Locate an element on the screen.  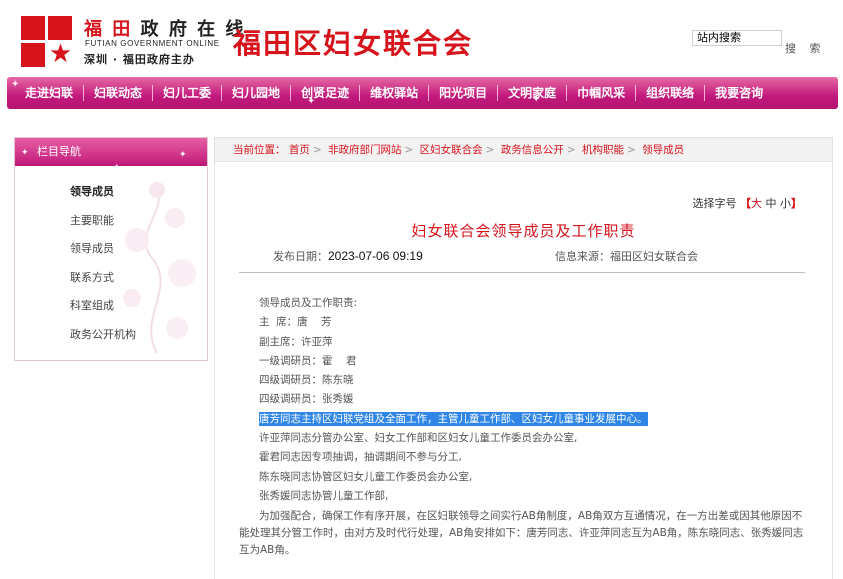
publish-date: 发布日期：2023-07-06 09:19 is located at coordinates (348, 256).